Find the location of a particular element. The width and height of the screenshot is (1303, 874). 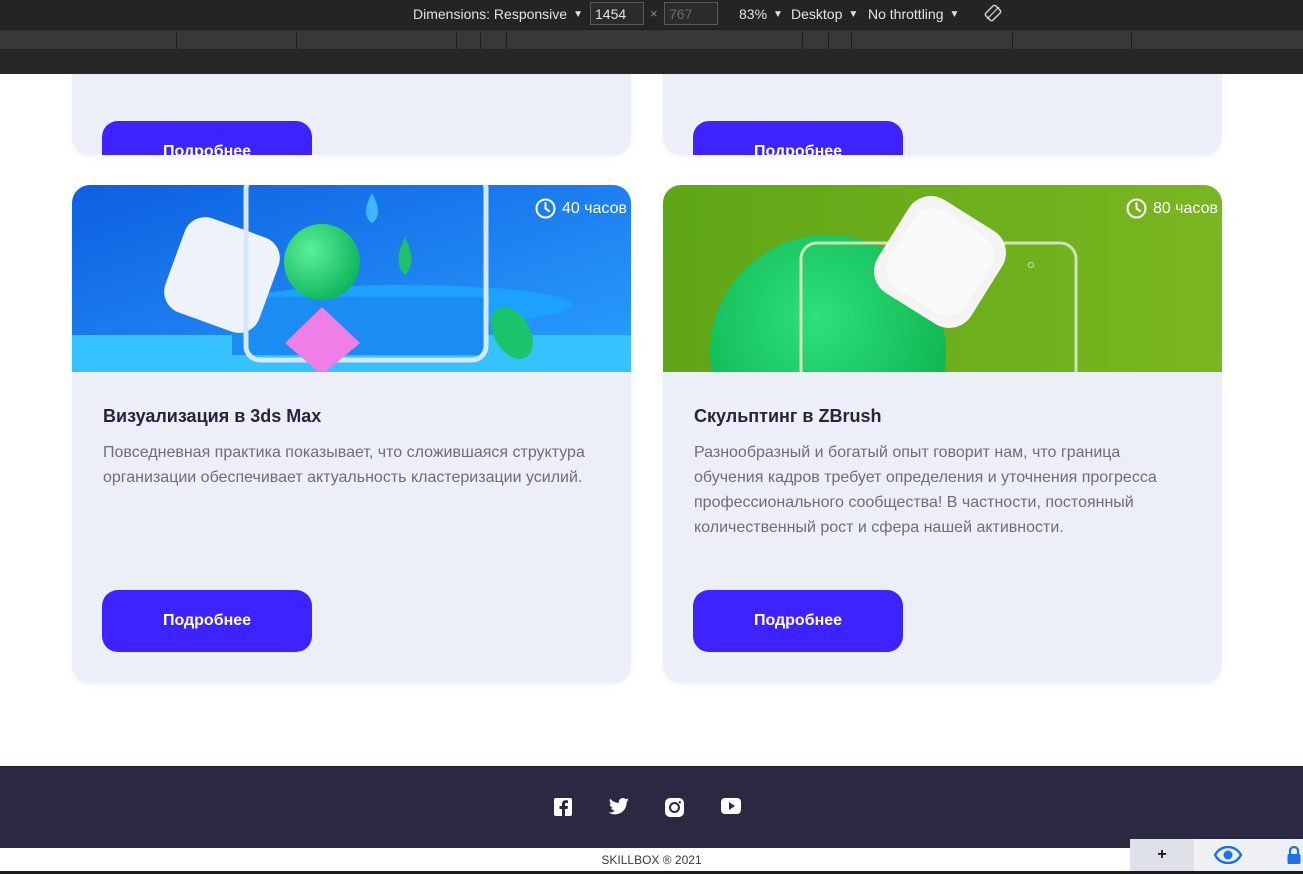

duration-label: 40 часов is located at coordinates (594, 208).